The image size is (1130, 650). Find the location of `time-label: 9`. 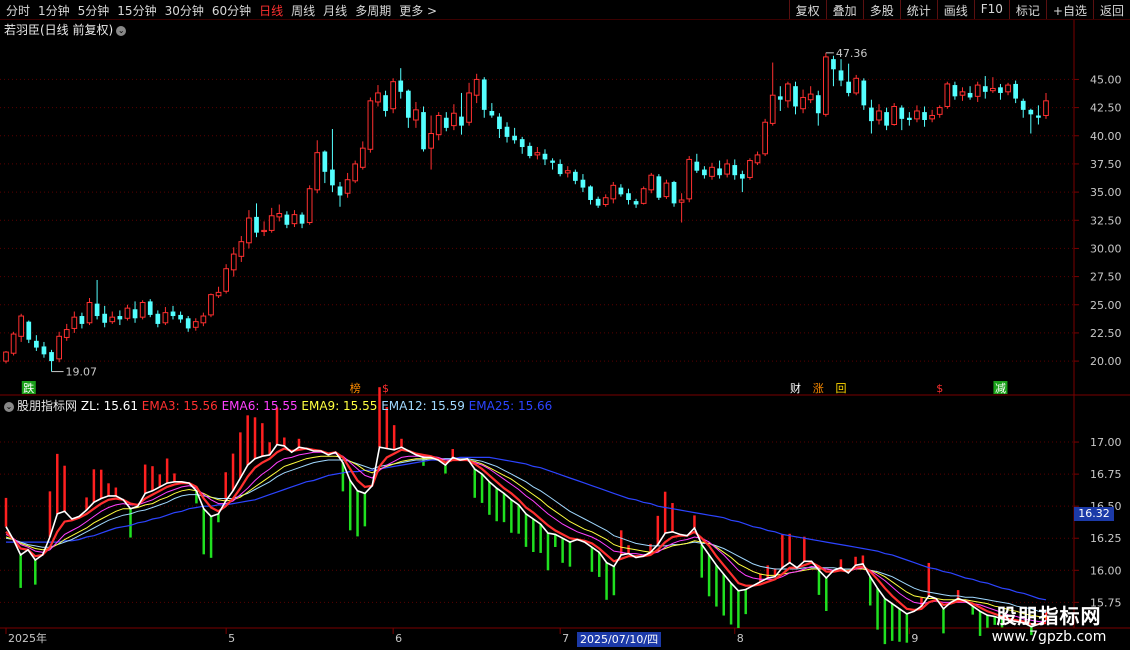

time-label: 9 is located at coordinates (914, 638).